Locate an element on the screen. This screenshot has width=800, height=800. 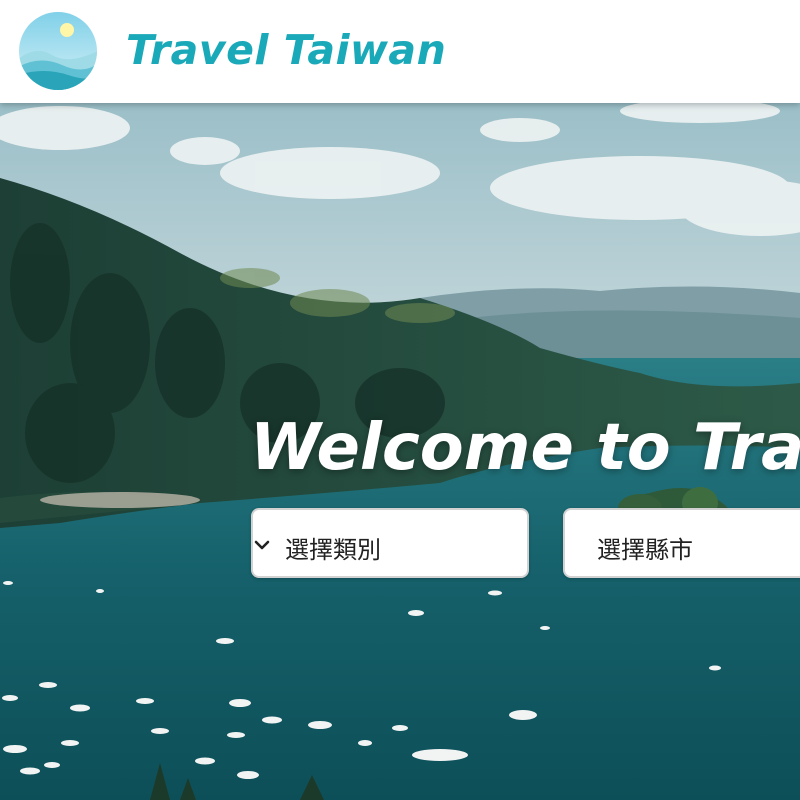
landscape-sun-logo-icon is located at coordinates (58, 51).